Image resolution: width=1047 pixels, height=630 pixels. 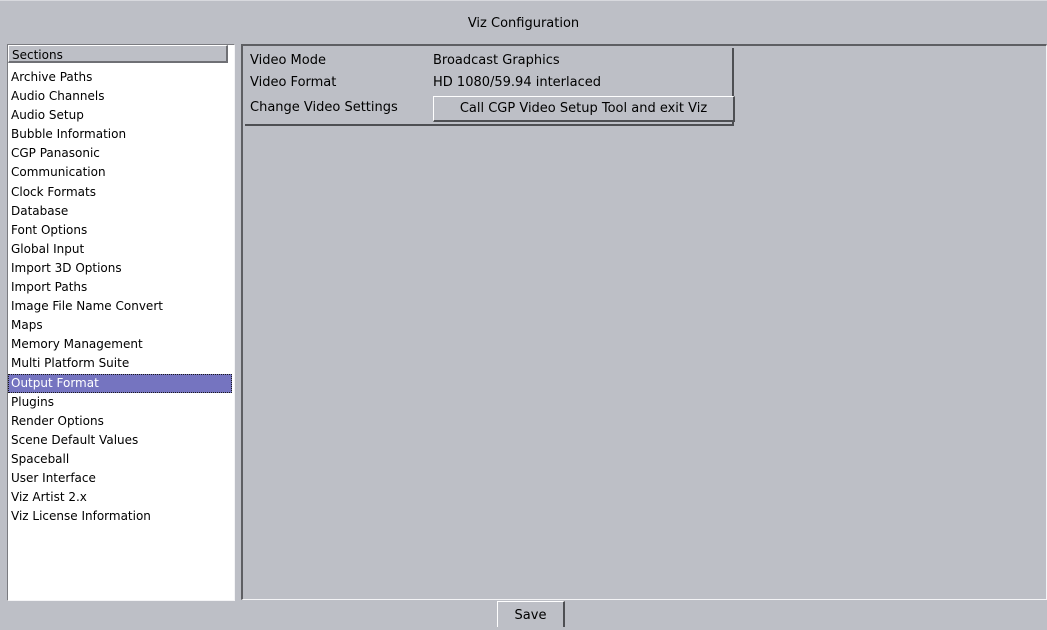 I want to click on video-format-label: Video Format, so click(x=293, y=82).